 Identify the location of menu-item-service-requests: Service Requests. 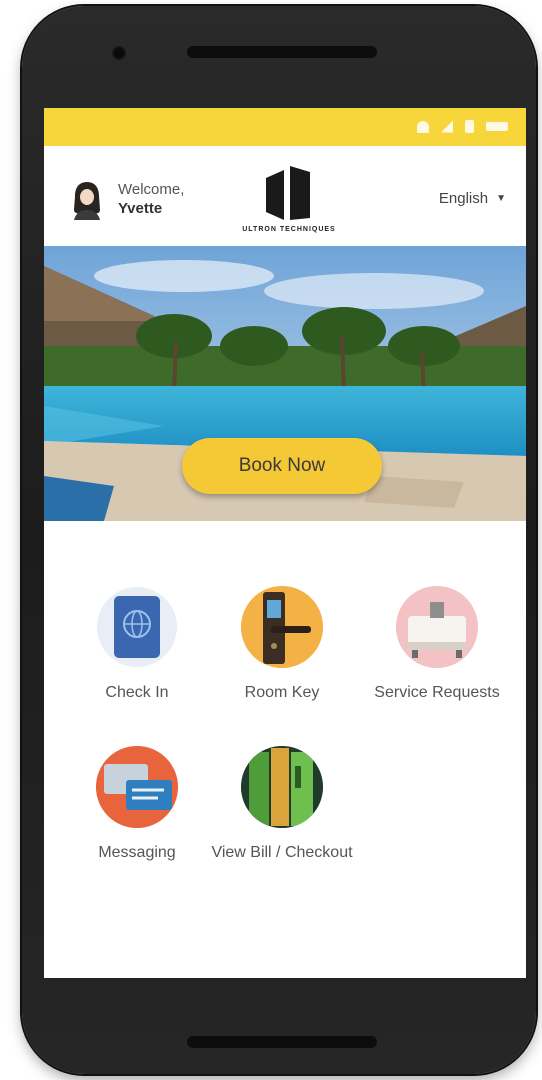
(437, 645).